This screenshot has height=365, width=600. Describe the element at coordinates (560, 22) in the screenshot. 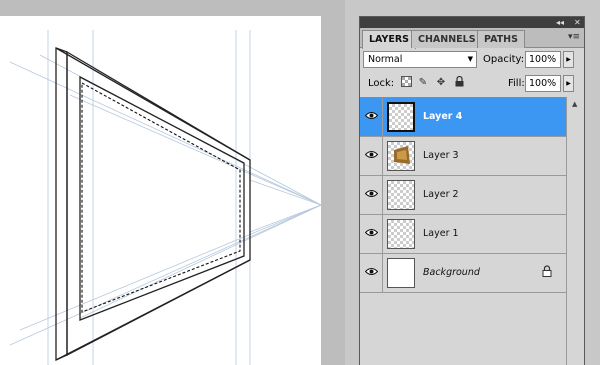

I see `collapse-icon: ◂◂` at that location.